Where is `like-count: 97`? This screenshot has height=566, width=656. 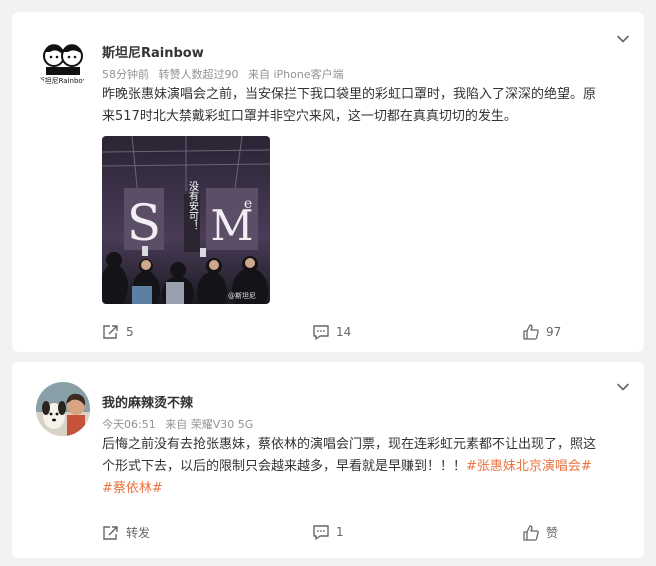
like-count: 97 is located at coordinates (554, 332).